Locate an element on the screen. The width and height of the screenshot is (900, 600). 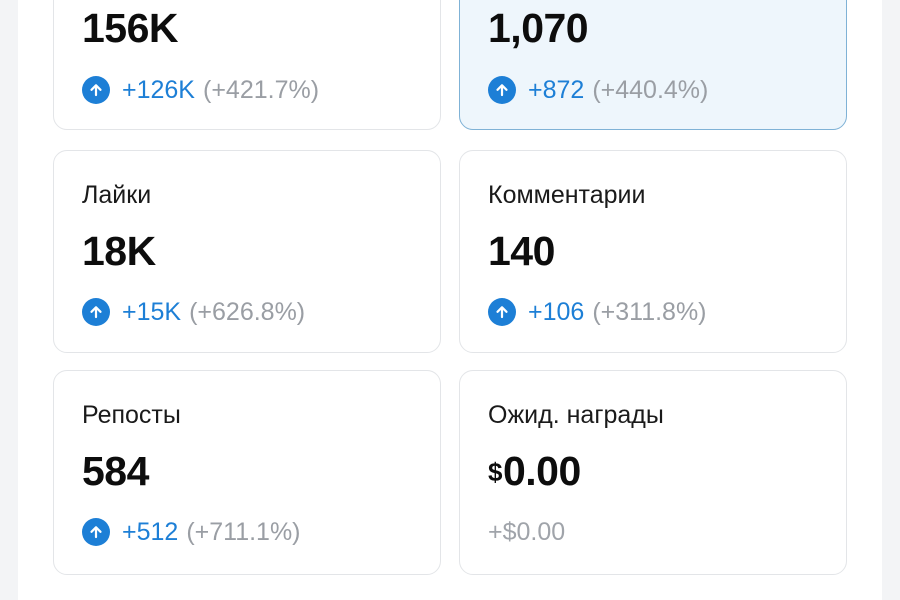
stat-value: 1,070 is located at coordinates (538, 28).